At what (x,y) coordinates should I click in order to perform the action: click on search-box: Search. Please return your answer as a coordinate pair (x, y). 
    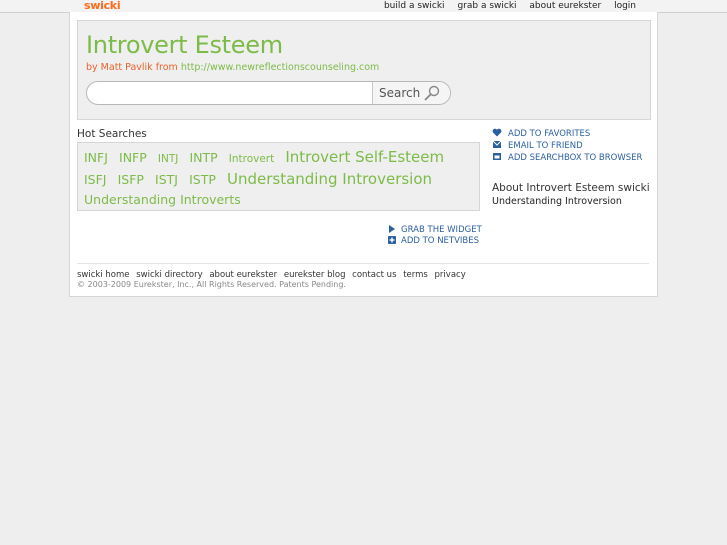
    Looking at the image, I should click on (268, 93).